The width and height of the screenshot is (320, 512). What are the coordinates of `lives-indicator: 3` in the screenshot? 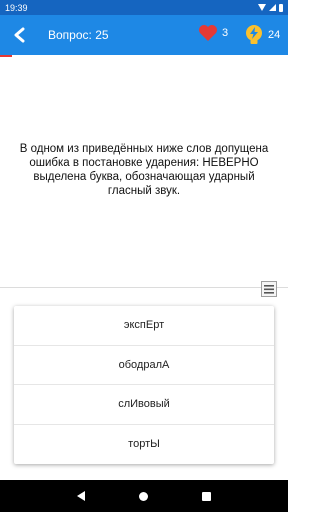 It's located at (213, 33).